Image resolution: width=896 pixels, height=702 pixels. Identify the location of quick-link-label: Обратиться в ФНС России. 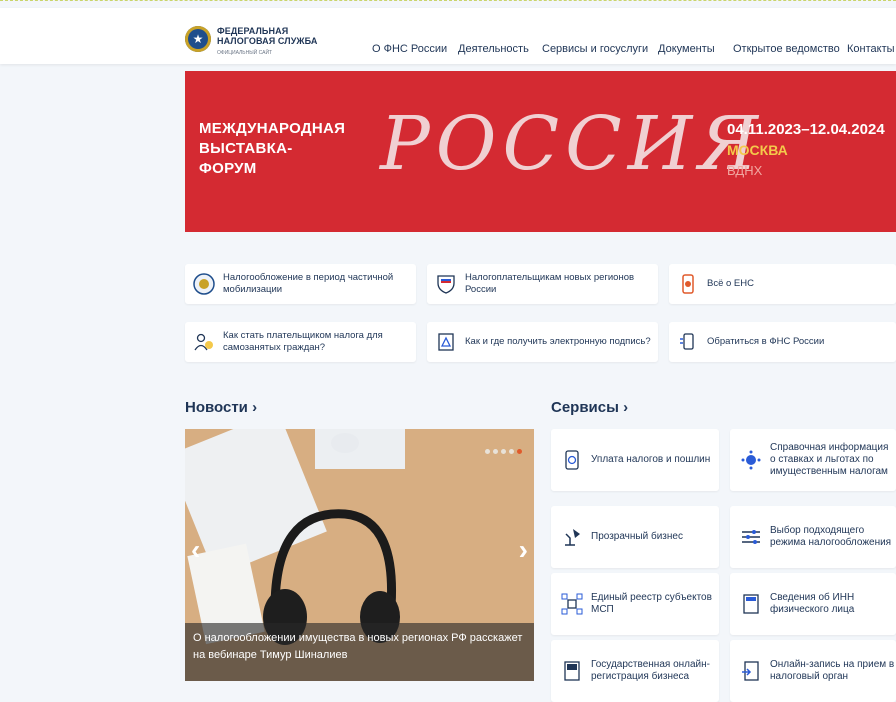
(766, 341).